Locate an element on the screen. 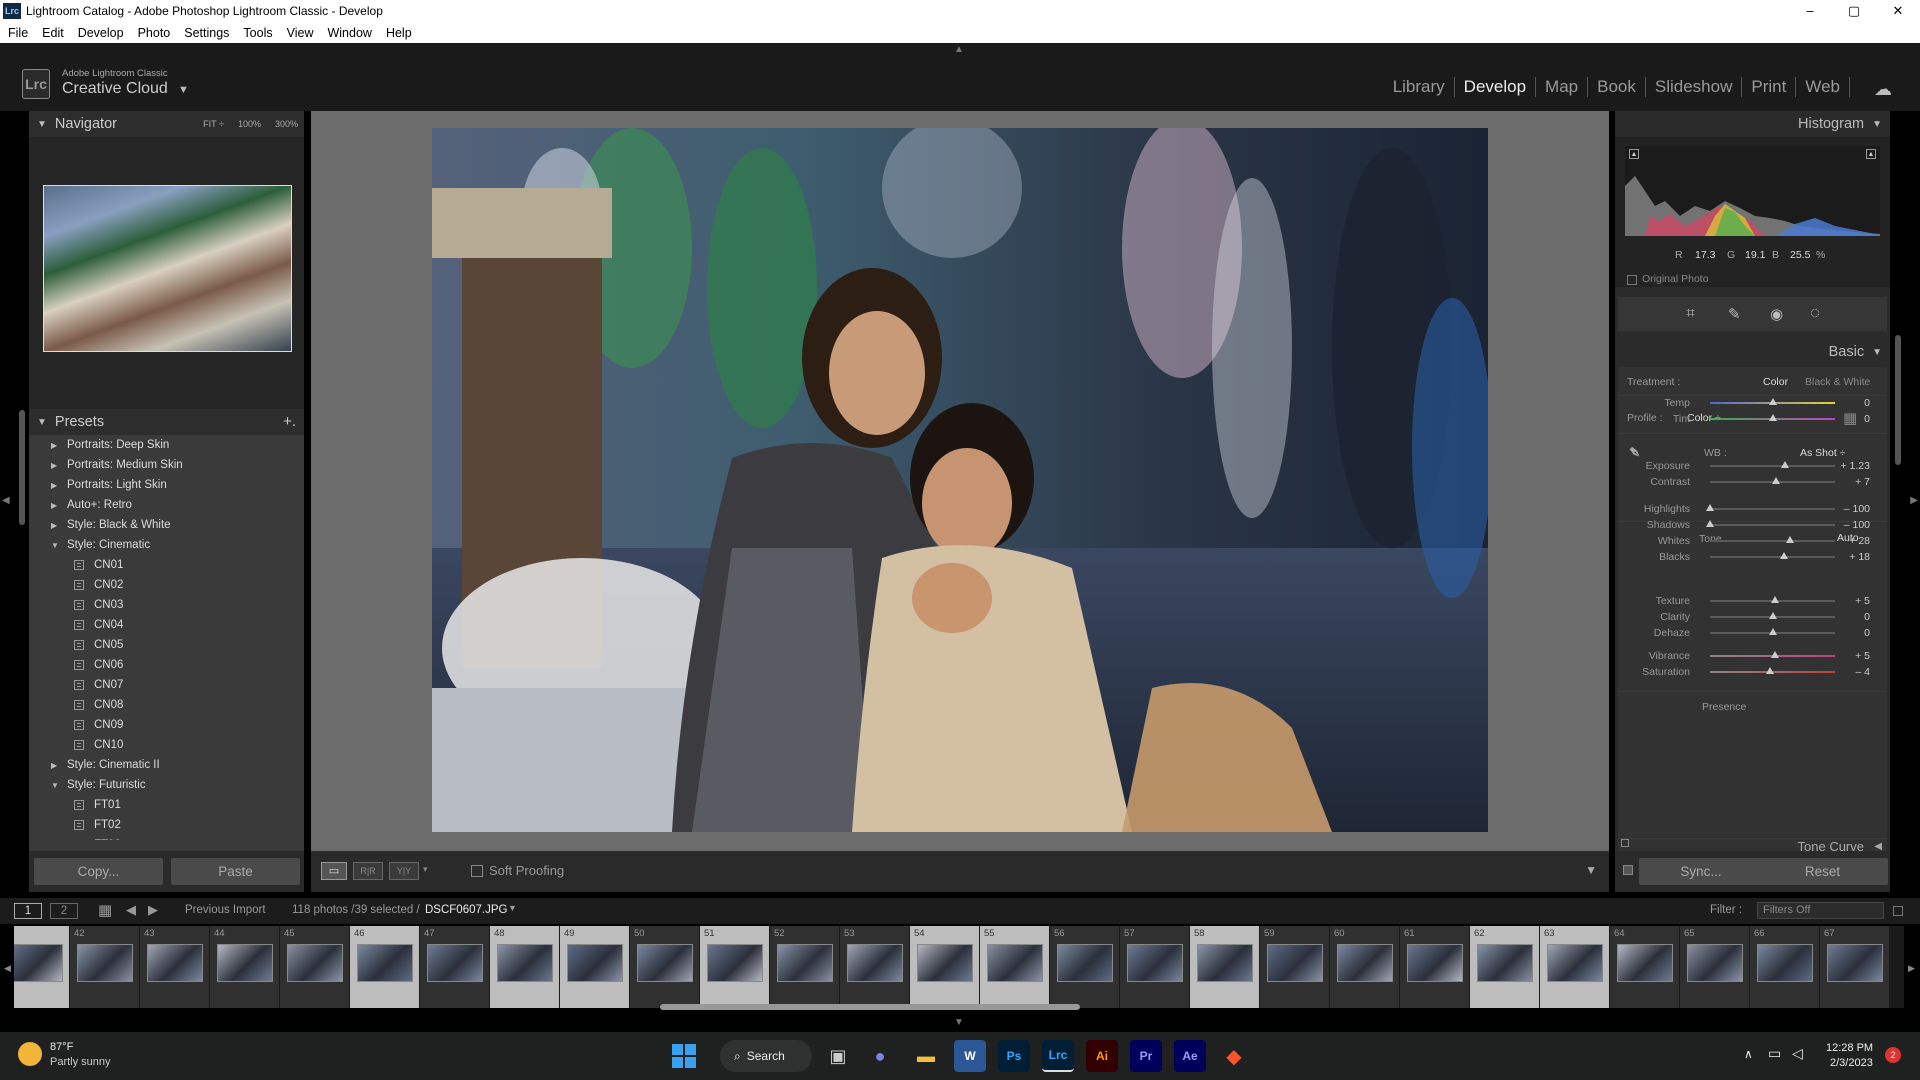 Image resolution: width=1920 pixels, height=1080 pixels. word-icon: W is located at coordinates (970, 1056).